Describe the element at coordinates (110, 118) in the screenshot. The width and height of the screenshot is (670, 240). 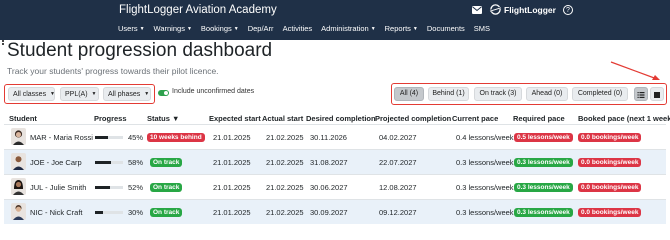
I see `column-header-progress: Progress` at that location.